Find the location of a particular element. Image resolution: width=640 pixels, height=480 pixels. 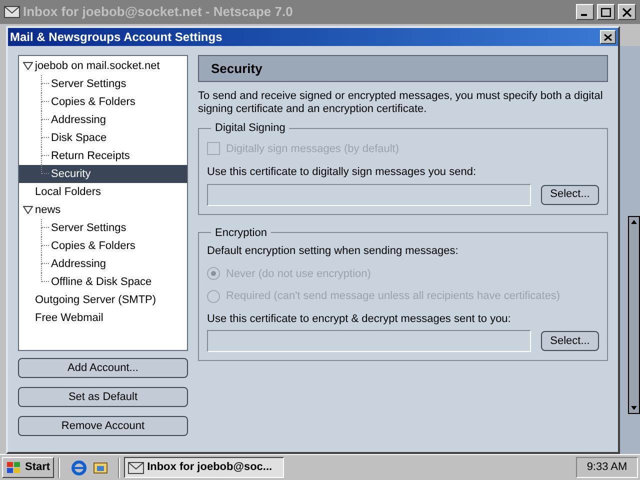

maximize-button is located at coordinates (606, 12).